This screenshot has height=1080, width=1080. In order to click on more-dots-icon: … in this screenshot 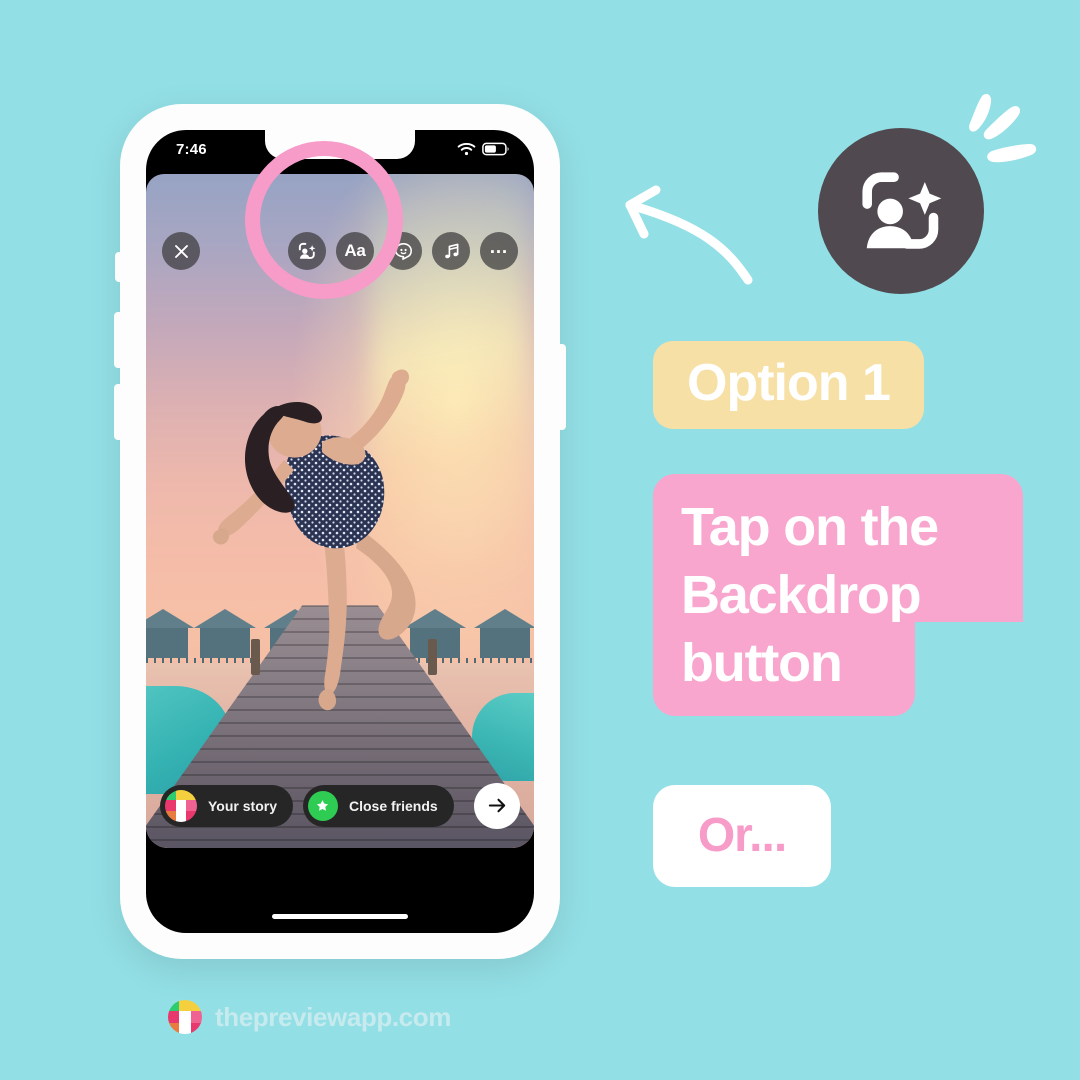, I will do `click(499, 247)`.